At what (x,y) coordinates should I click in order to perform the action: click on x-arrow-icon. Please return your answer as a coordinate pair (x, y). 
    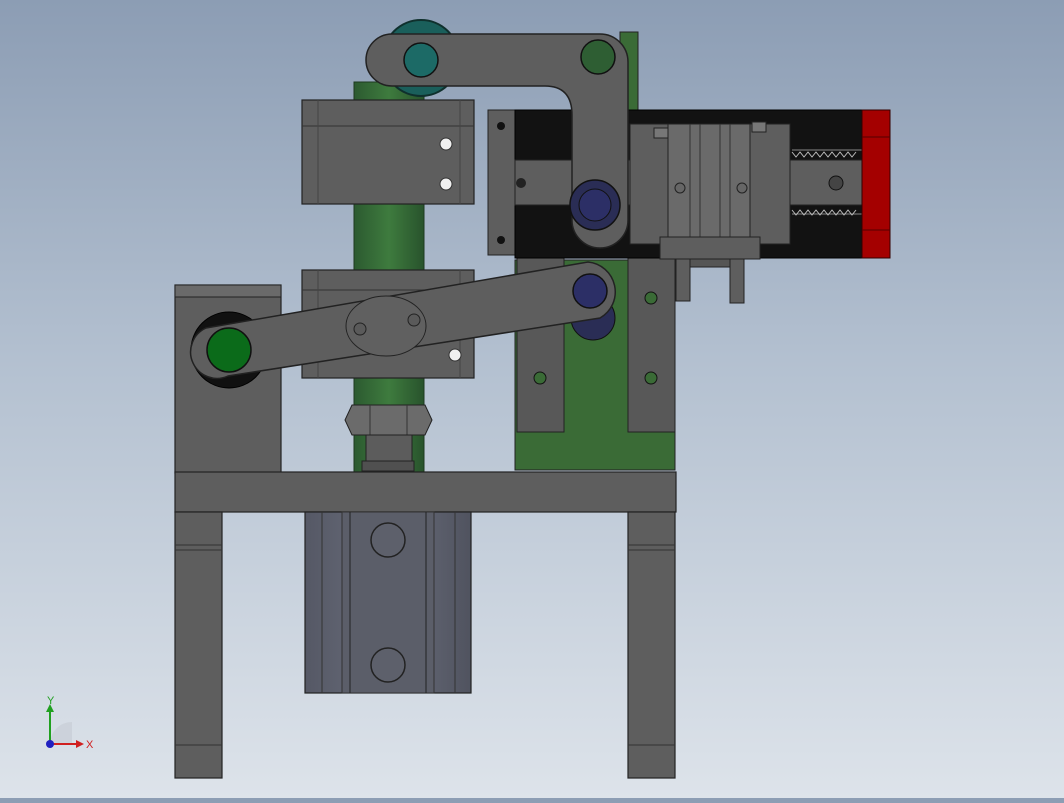
    Looking at the image, I should click on (80, 744).